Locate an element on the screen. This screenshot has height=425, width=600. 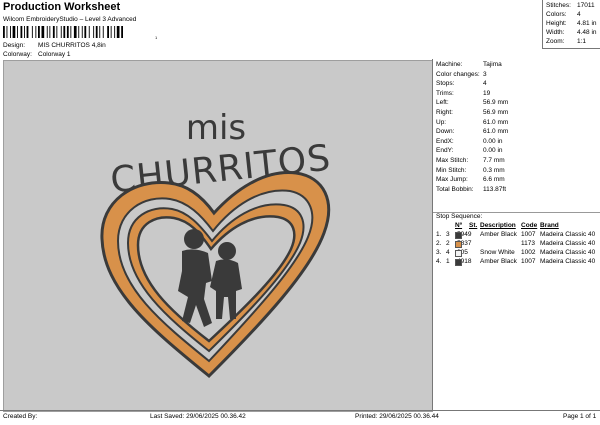
stop-row-number: 2 is located at coordinates (448, 243).